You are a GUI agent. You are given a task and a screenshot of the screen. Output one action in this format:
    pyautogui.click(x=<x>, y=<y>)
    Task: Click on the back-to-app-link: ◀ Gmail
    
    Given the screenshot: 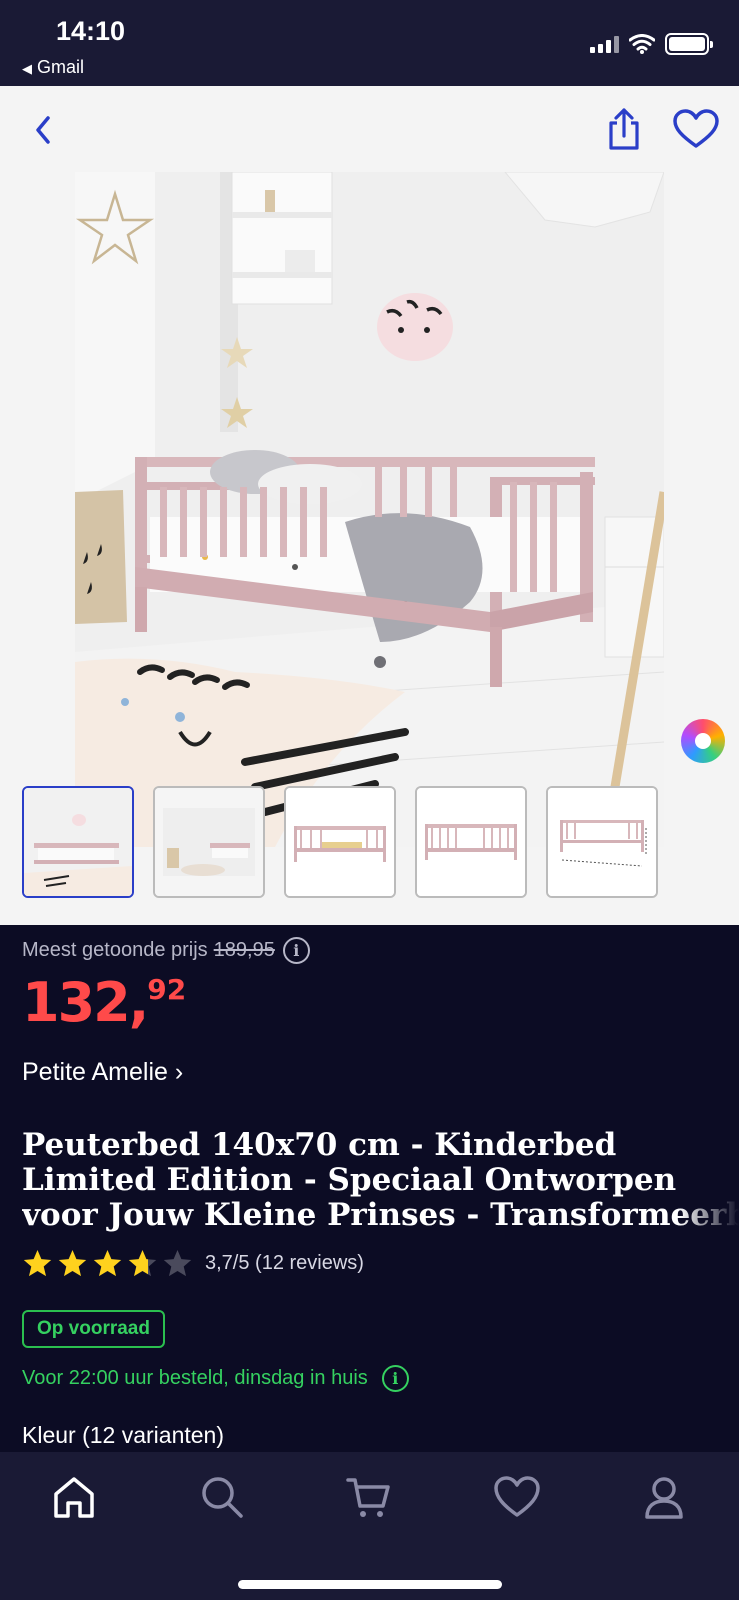 What is the action you would take?
    pyautogui.click(x=53, y=67)
    